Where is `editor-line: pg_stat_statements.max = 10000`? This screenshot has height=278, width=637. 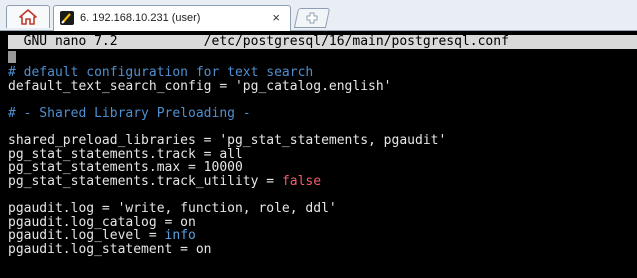 editor-line: pg_stat_statements.max = 10000 is located at coordinates (227, 168).